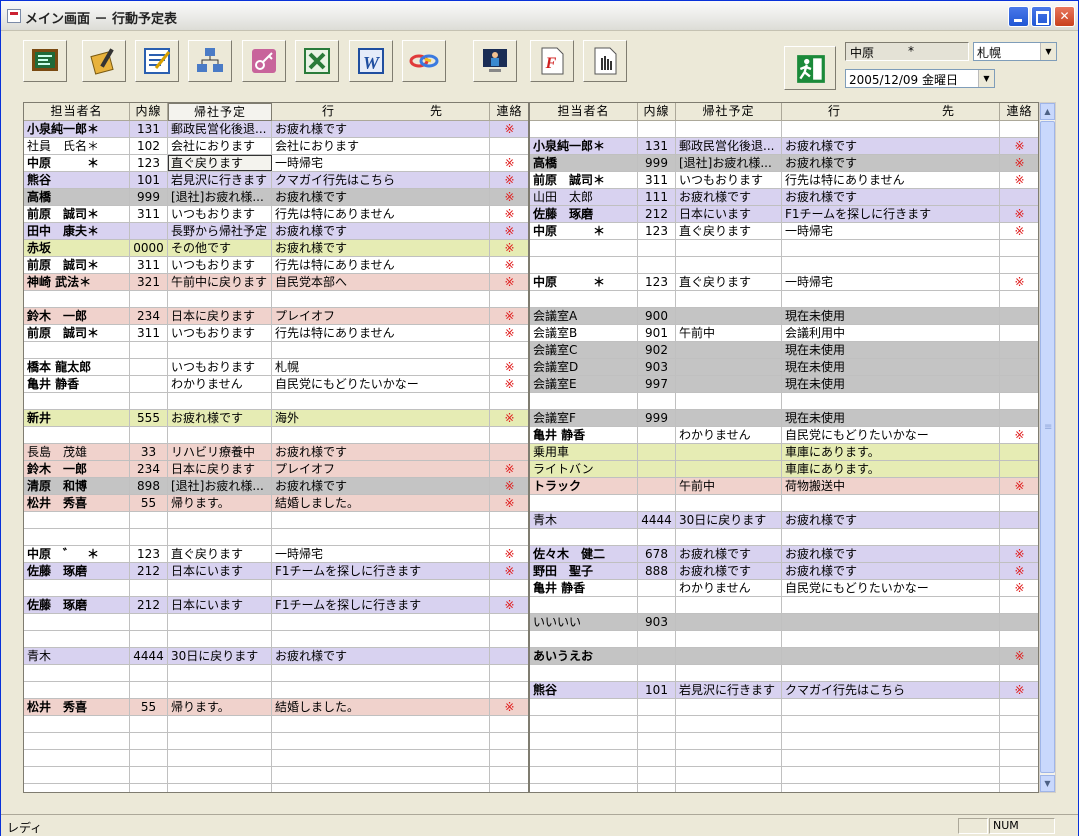 The image size is (1079, 836). I want to click on cell-name: 松井 秀喜, so click(77, 503).